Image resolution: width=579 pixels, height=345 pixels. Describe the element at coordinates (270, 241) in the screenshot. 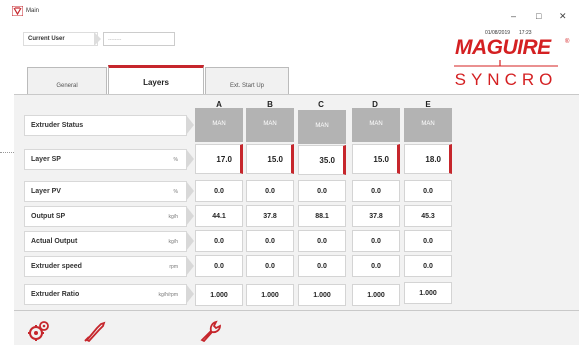

I see `actual-output-cell-b: 0.0` at that location.